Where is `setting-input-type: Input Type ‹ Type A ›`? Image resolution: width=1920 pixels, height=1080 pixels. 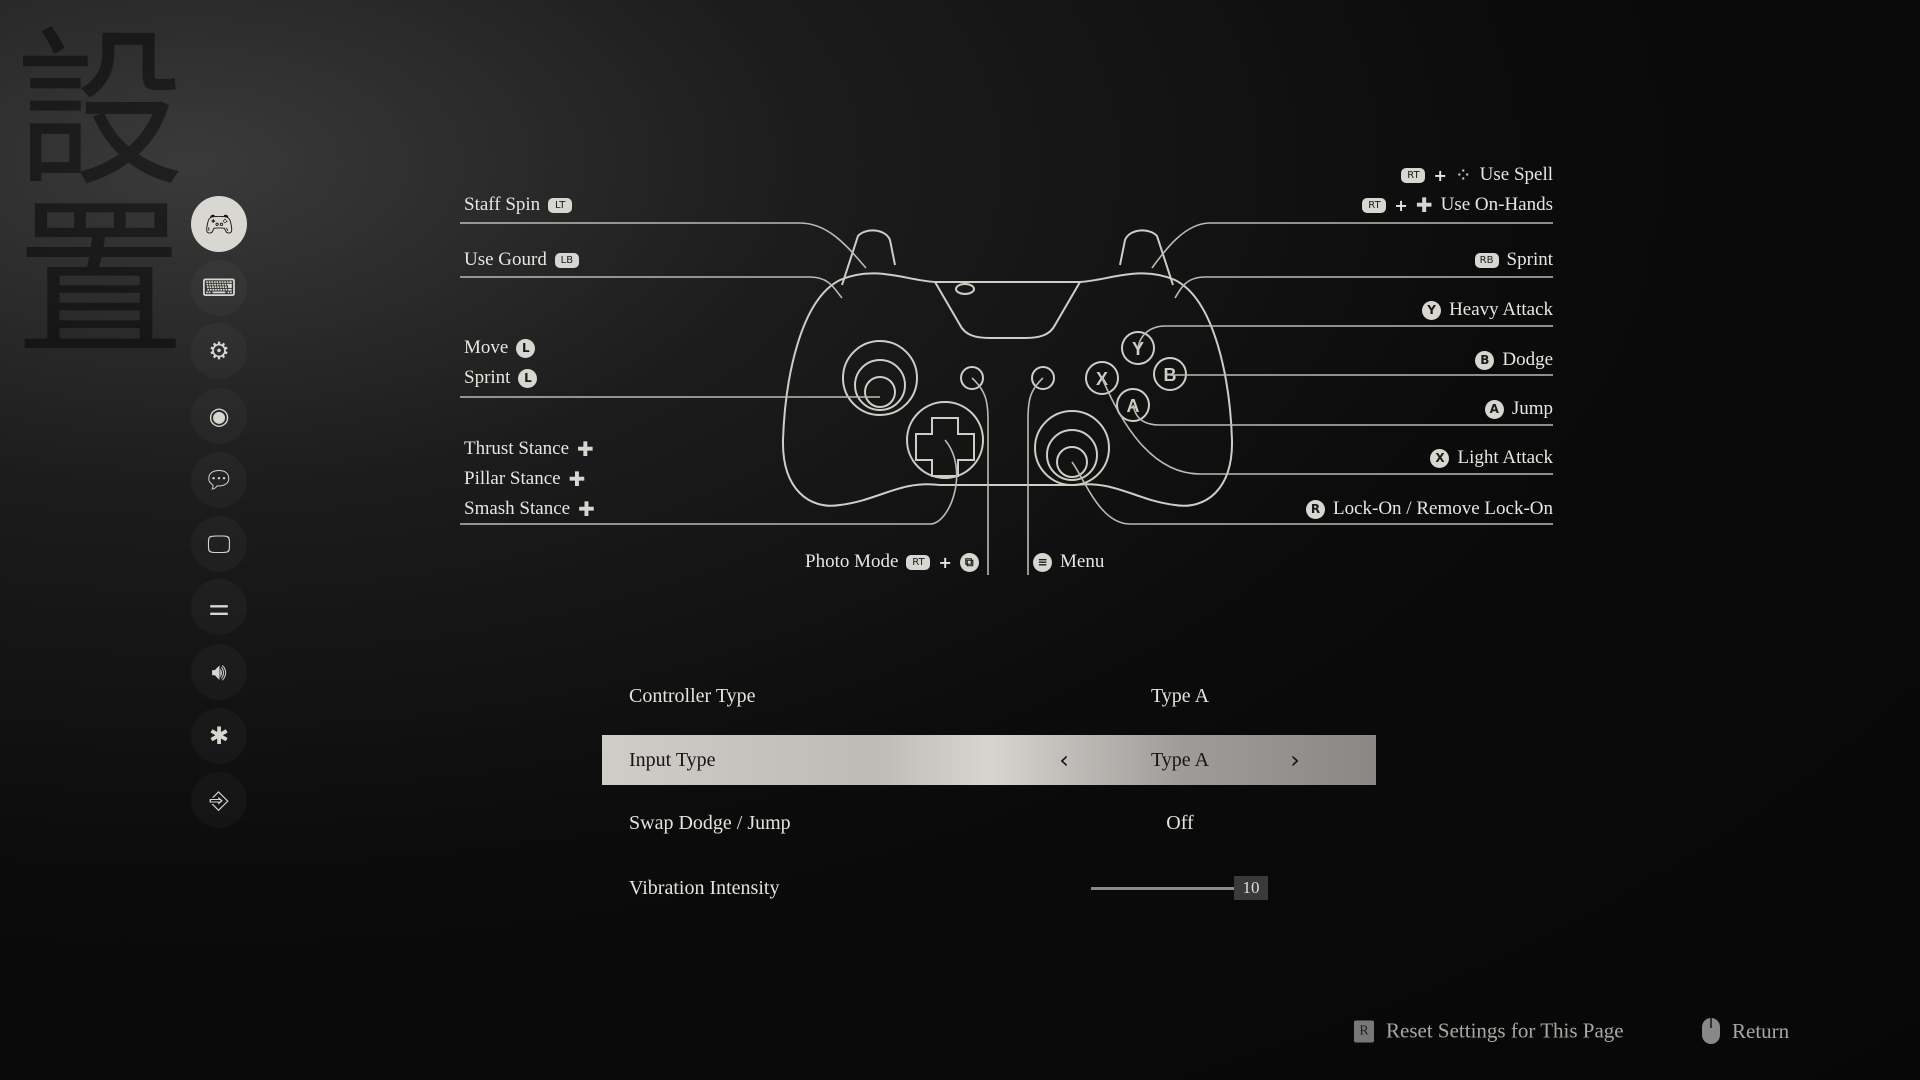 setting-input-type: Input Type ‹ Type A › is located at coordinates (989, 760).